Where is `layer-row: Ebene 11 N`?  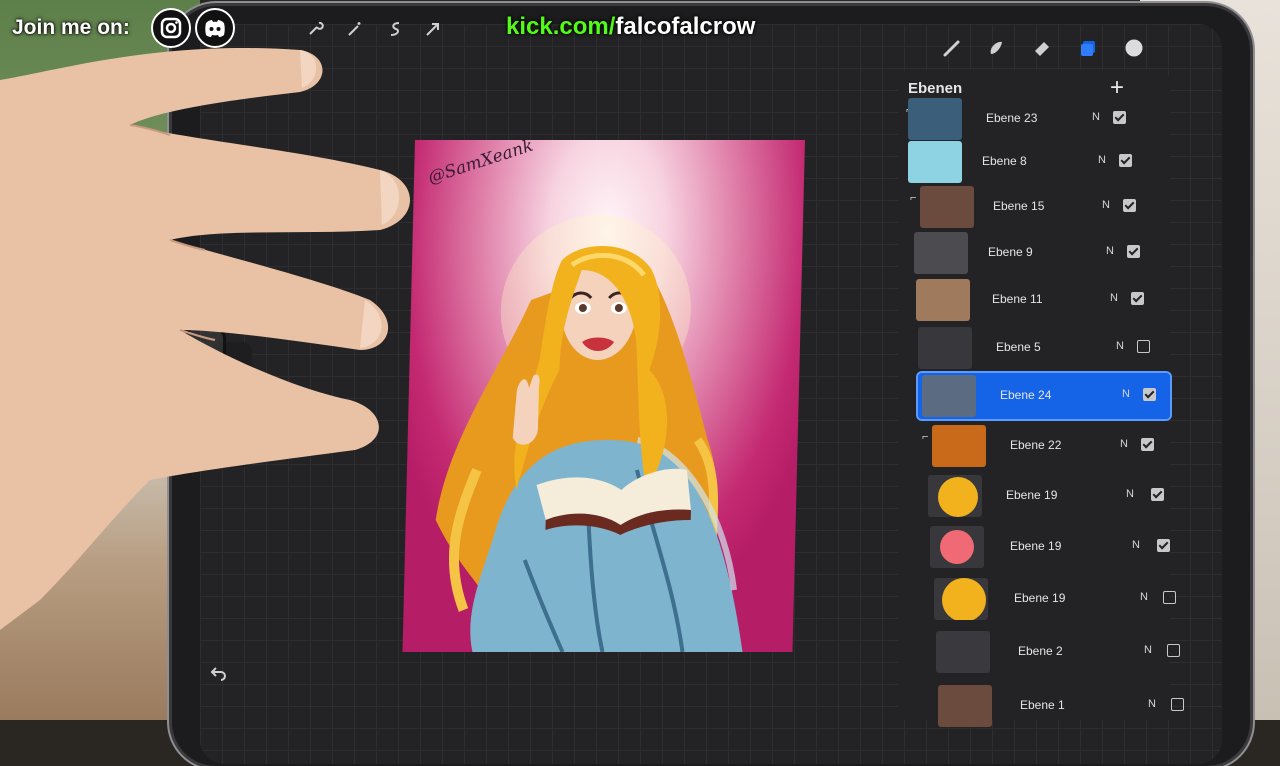 layer-row: Ebene 11 N is located at coordinates (1033, 300).